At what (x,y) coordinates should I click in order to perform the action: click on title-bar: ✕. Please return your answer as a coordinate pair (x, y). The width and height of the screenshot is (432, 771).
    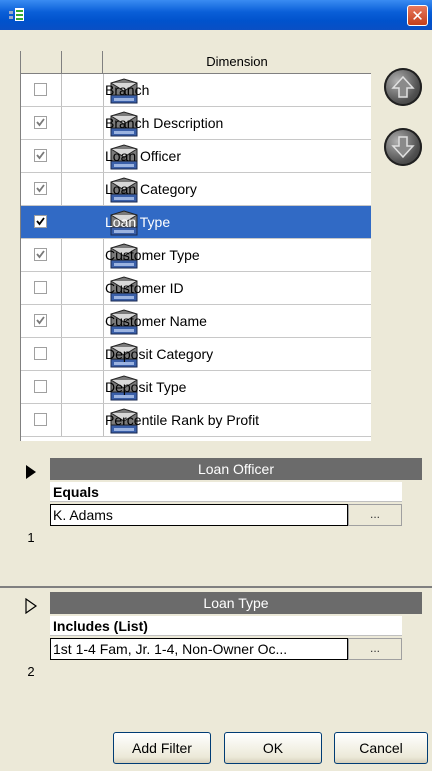
    Looking at the image, I should click on (216, 15).